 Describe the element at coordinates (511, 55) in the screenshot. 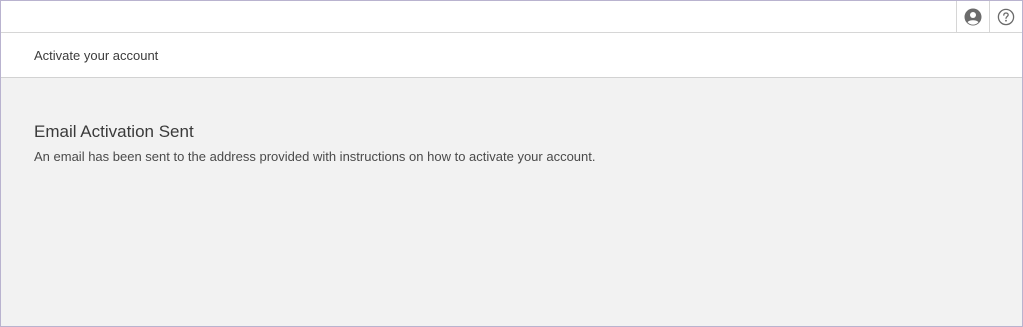

I see `page-header: Activate your account` at that location.